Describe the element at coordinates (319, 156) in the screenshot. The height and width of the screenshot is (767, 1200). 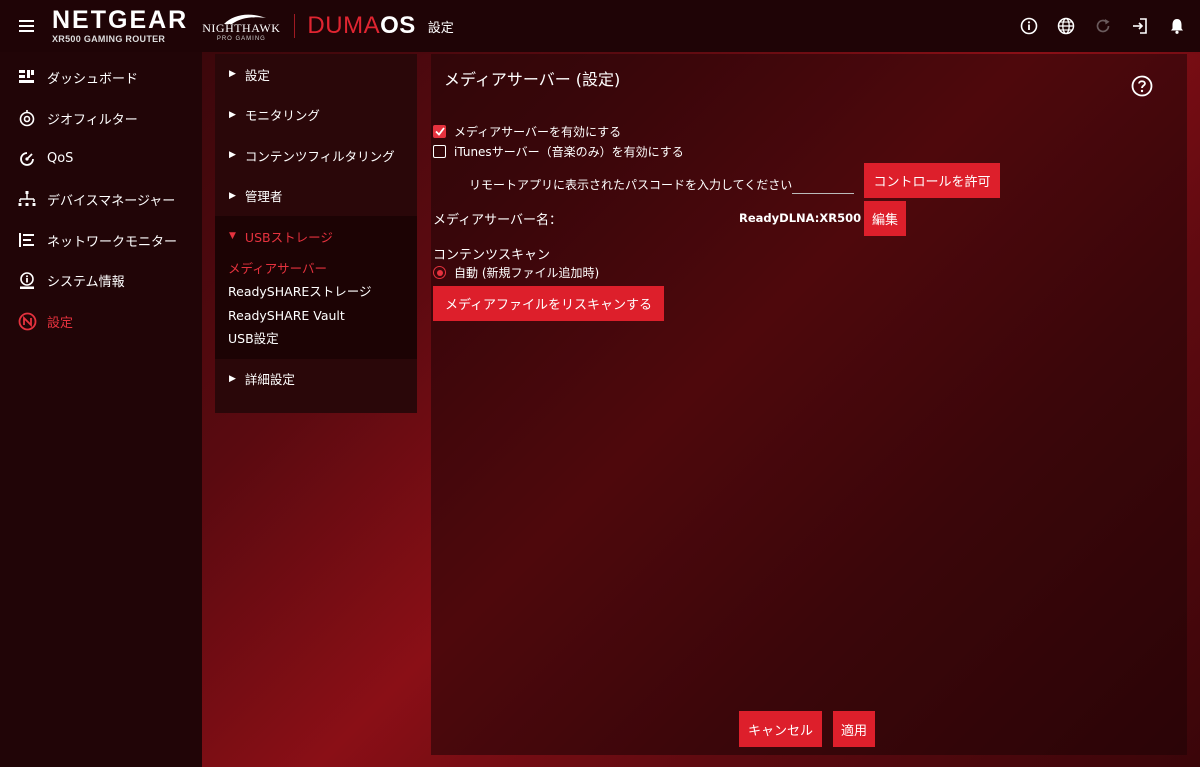
I see `subnav-item-label: コンテンツフィルタリング` at that location.